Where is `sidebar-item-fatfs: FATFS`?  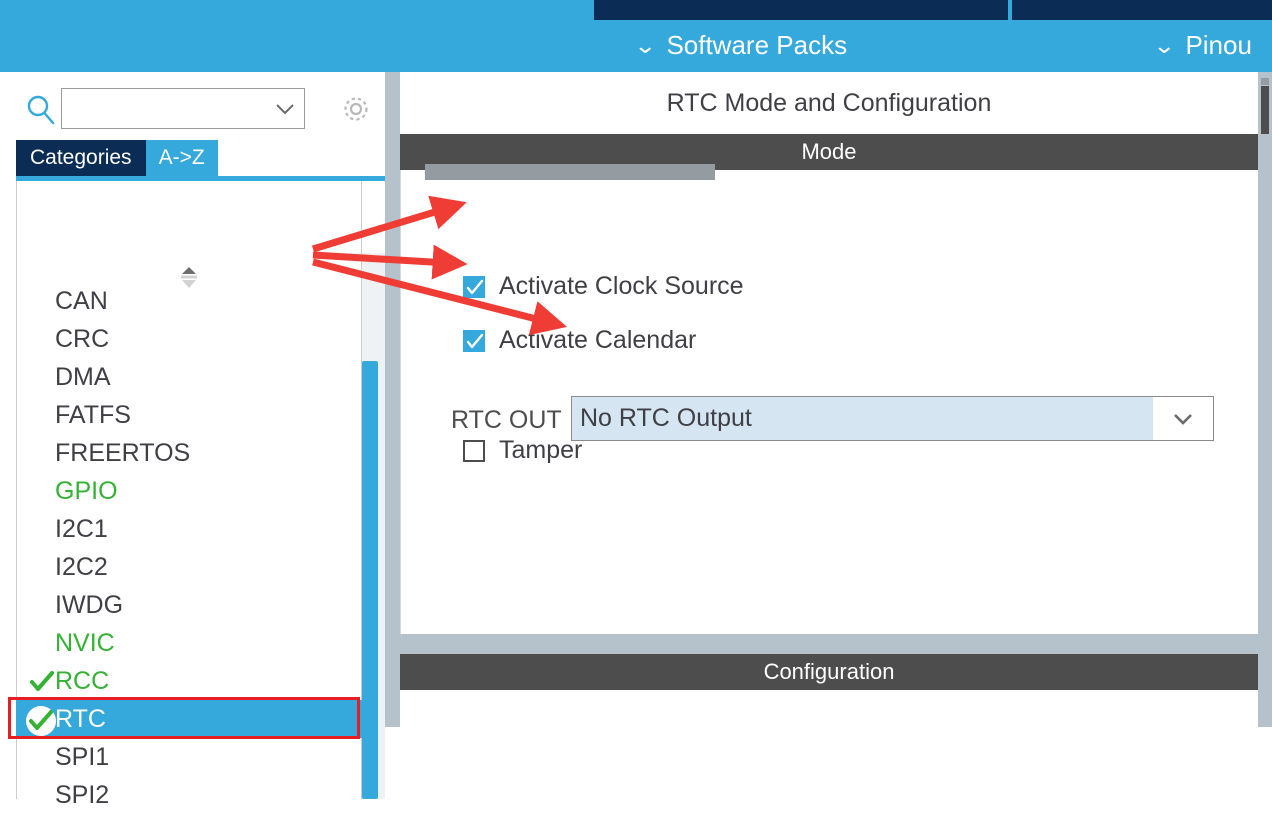
sidebar-item-fatfs: FATFS is located at coordinates (189, 415).